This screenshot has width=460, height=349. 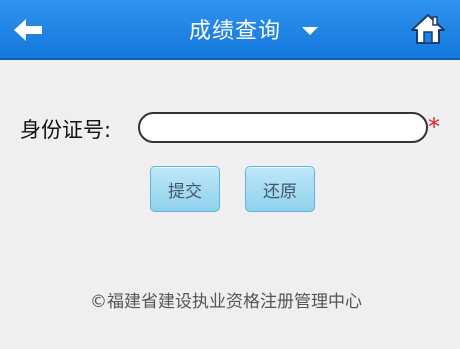 I want to click on home-icon, so click(x=428, y=29).